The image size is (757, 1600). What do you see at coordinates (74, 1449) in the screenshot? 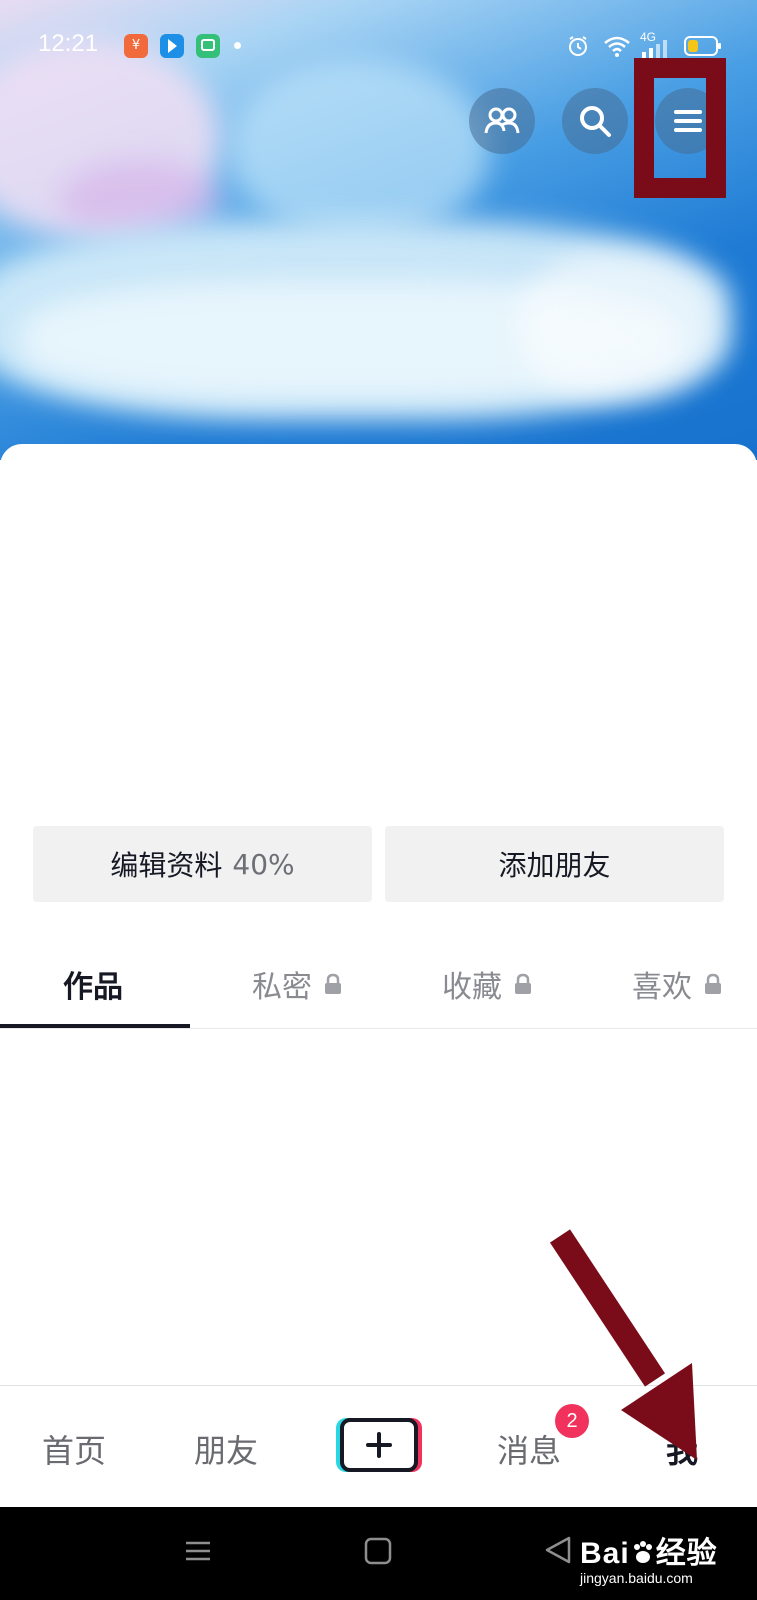
I see `nav-home: 首页` at bounding box center [74, 1449].